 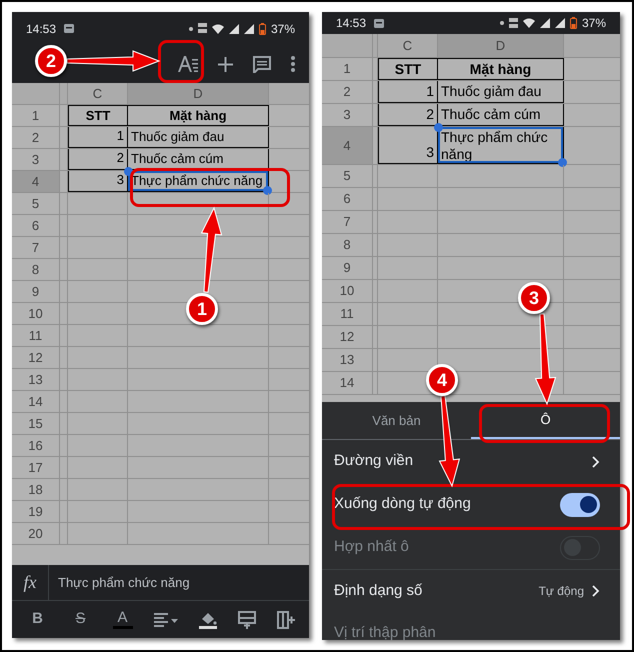 What do you see at coordinates (262, 64) in the screenshot?
I see `comment-icon` at bounding box center [262, 64].